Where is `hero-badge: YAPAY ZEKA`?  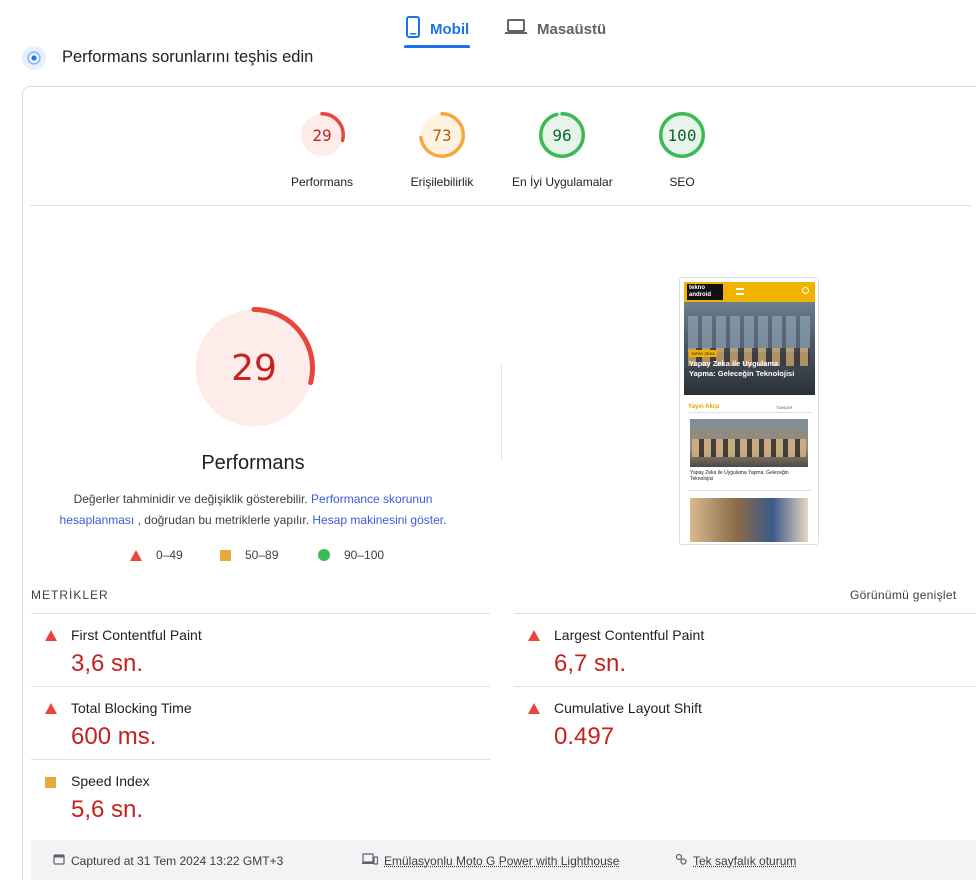
hero-badge: YAPAY ZEKA is located at coordinates (703, 353).